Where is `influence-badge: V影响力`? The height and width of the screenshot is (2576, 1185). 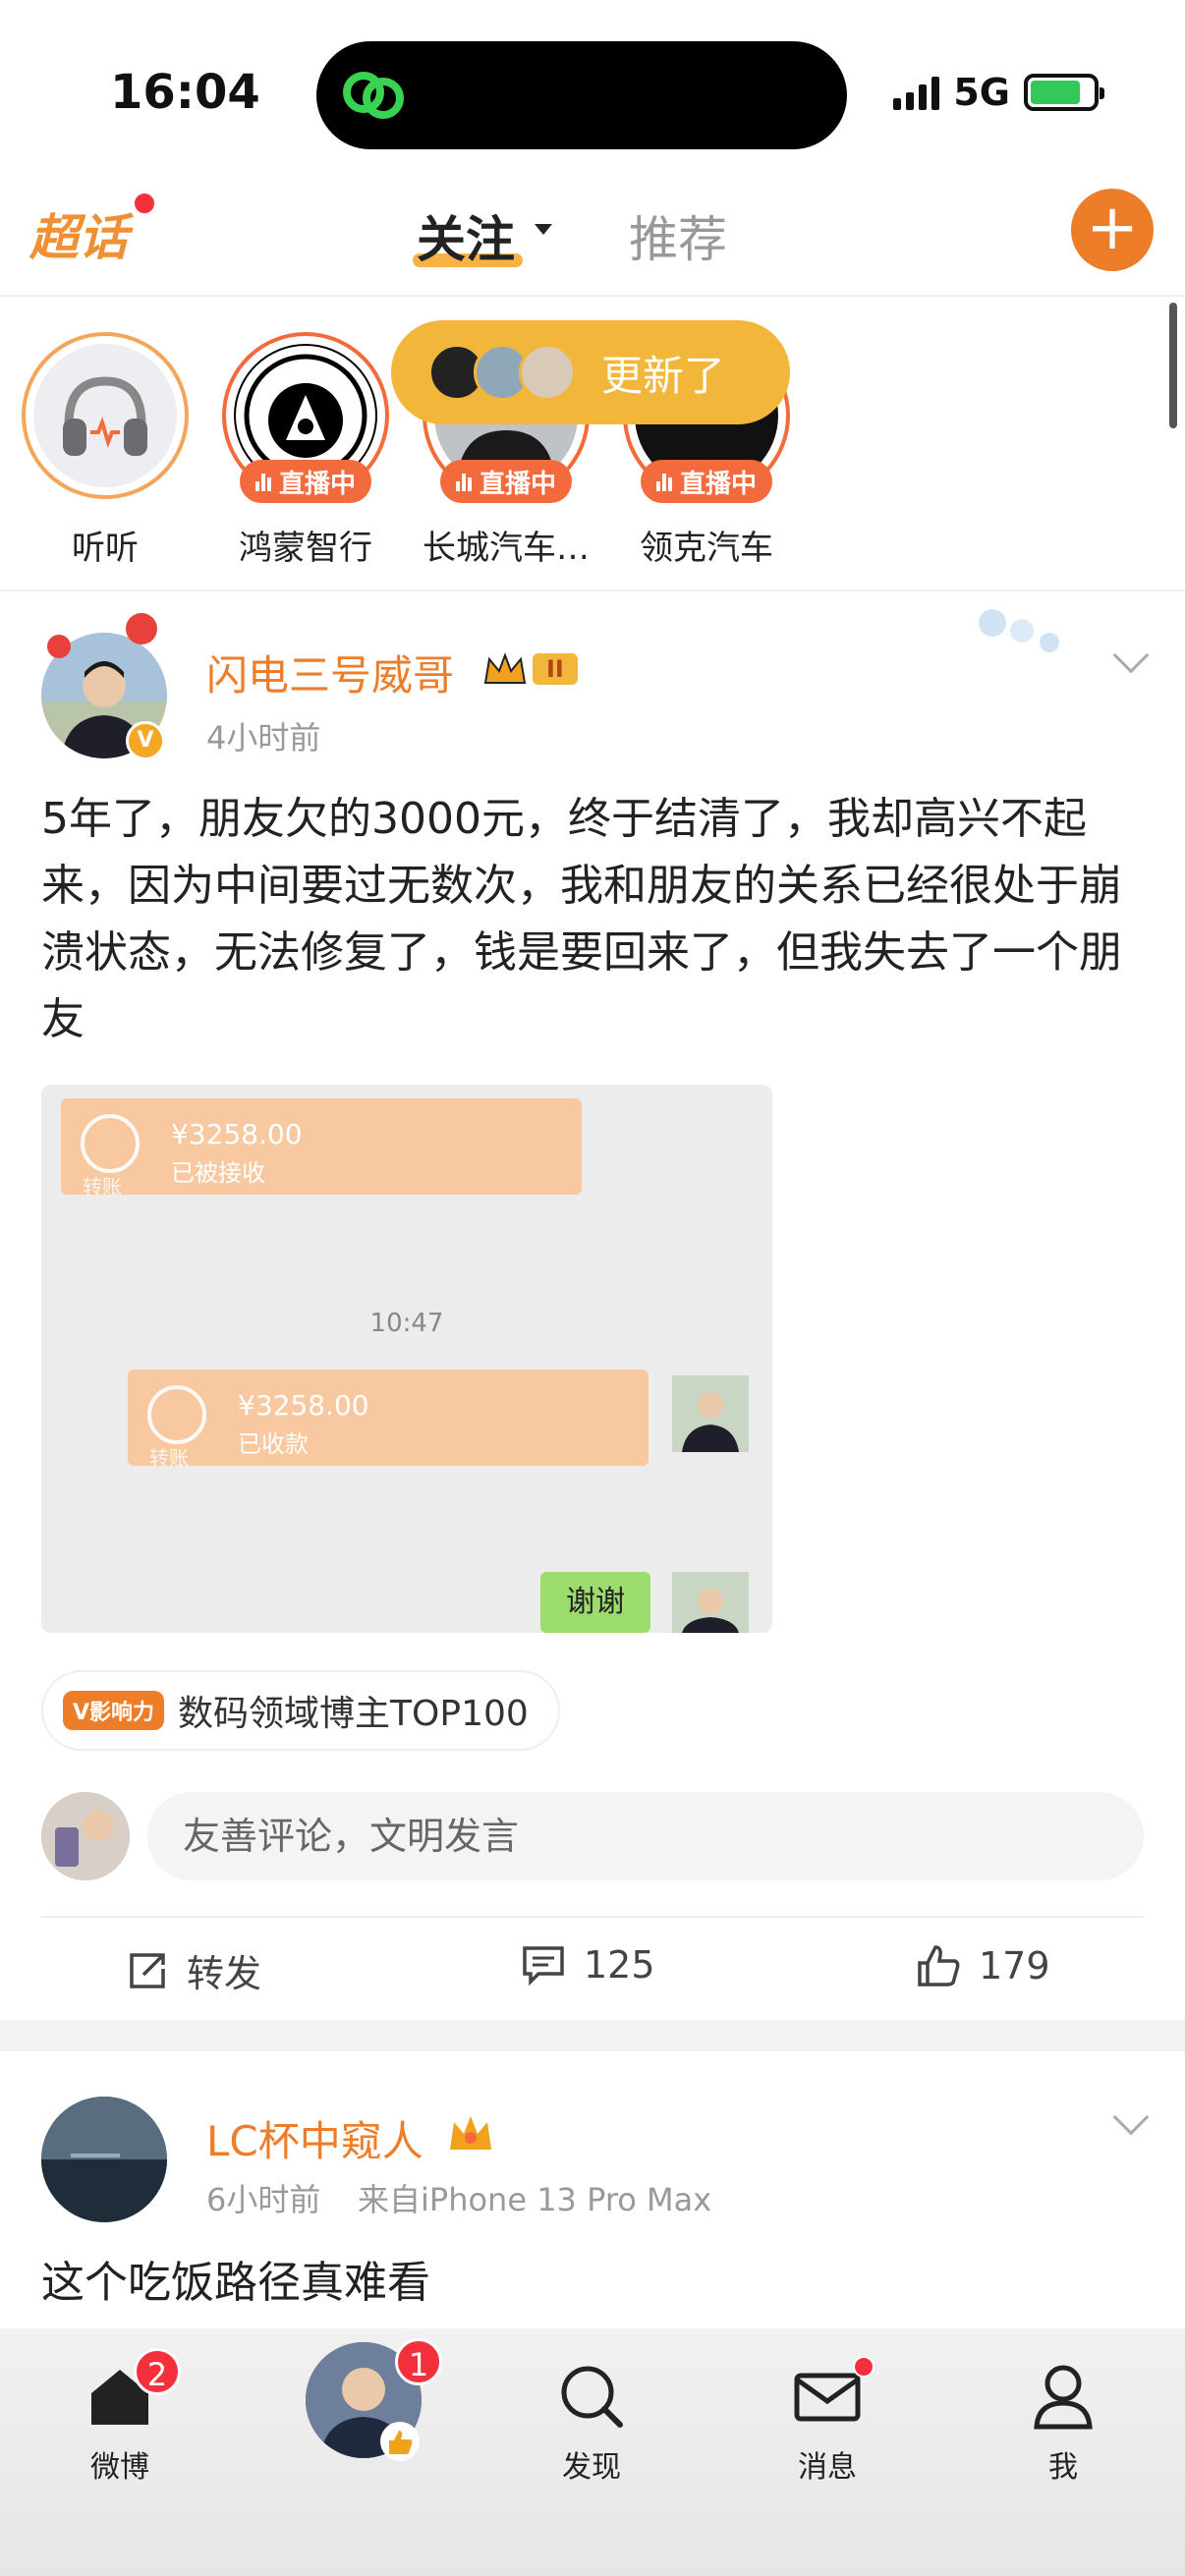 influence-badge: V影响力 is located at coordinates (114, 1710).